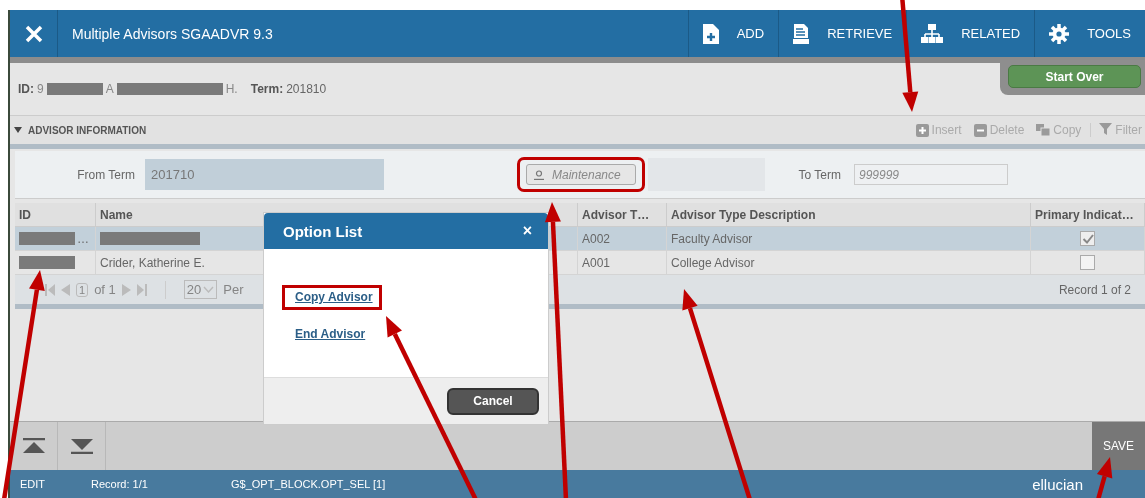 The height and width of the screenshot is (498, 1145). What do you see at coordinates (713, 262) in the screenshot?
I see `table-cell: College Advisor` at bounding box center [713, 262].